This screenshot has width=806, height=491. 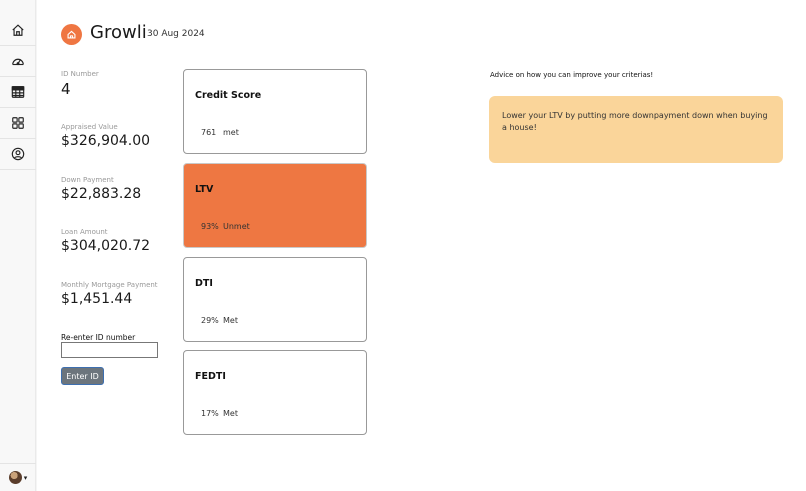 I want to click on nav-apps, so click(x=18, y=123).